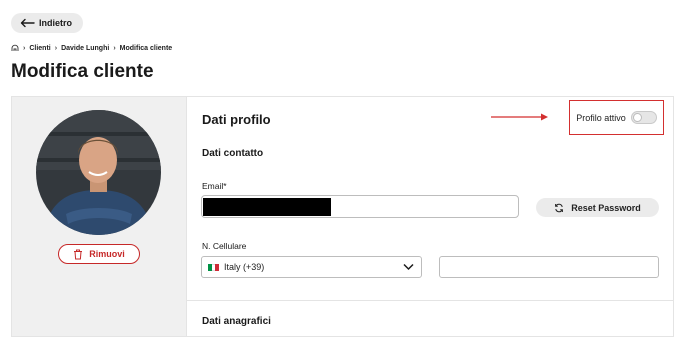  Describe the element at coordinates (107, 254) in the screenshot. I see `remove-avatar-label: Rimuovi` at that location.